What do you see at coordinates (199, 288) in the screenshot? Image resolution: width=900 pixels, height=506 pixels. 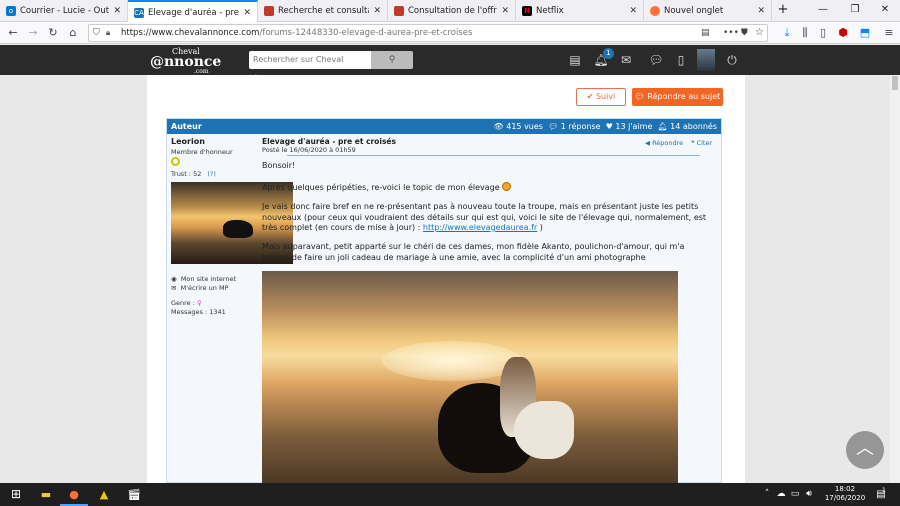 I see `write-mp-link: ✉ M'écrire un MP` at bounding box center [199, 288].